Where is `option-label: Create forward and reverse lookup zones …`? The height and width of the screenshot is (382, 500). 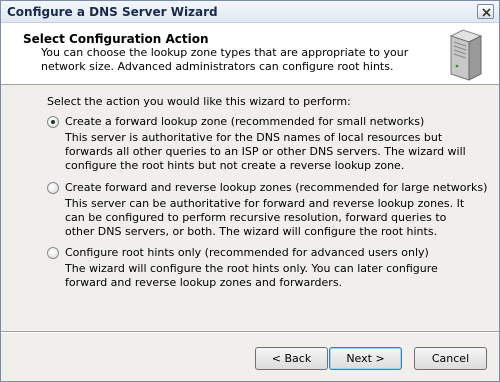
option-label: Create forward and reverse lookup zones … is located at coordinates (276, 187).